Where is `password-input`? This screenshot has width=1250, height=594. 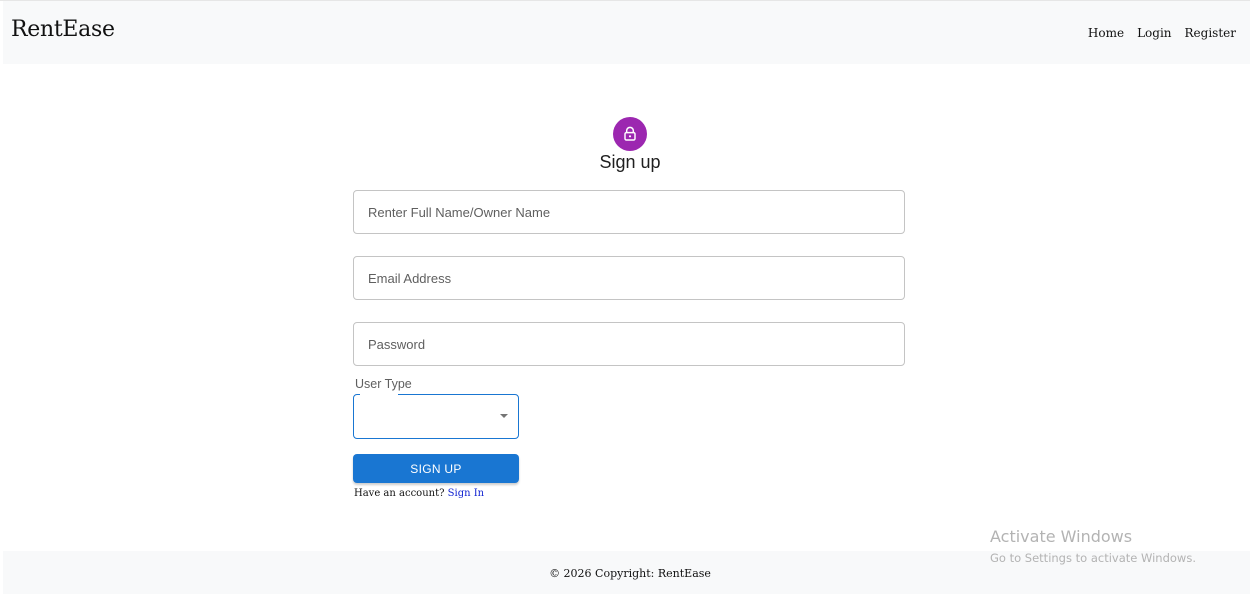
password-input is located at coordinates (629, 344).